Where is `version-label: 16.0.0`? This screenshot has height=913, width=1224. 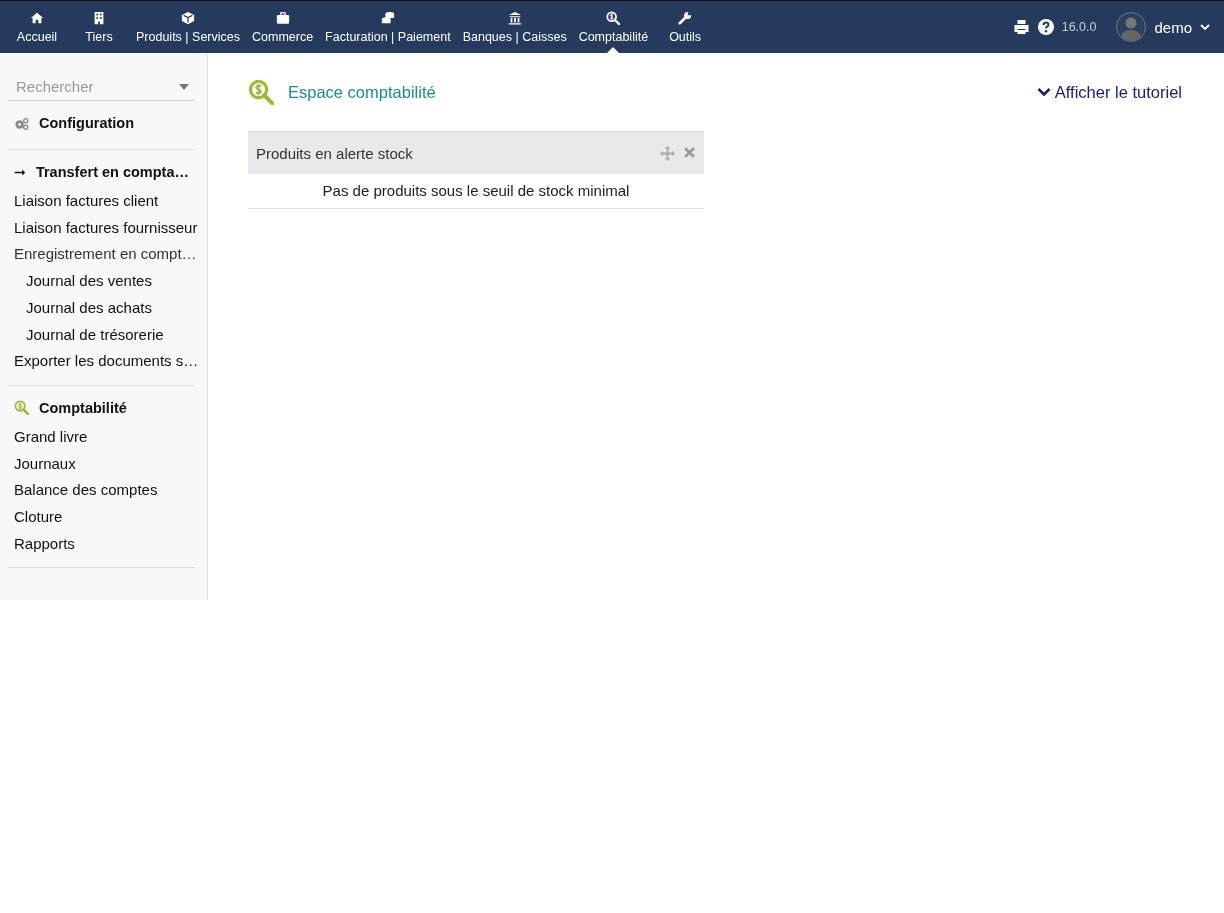
version-label: 16.0.0 is located at coordinates (1079, 27).